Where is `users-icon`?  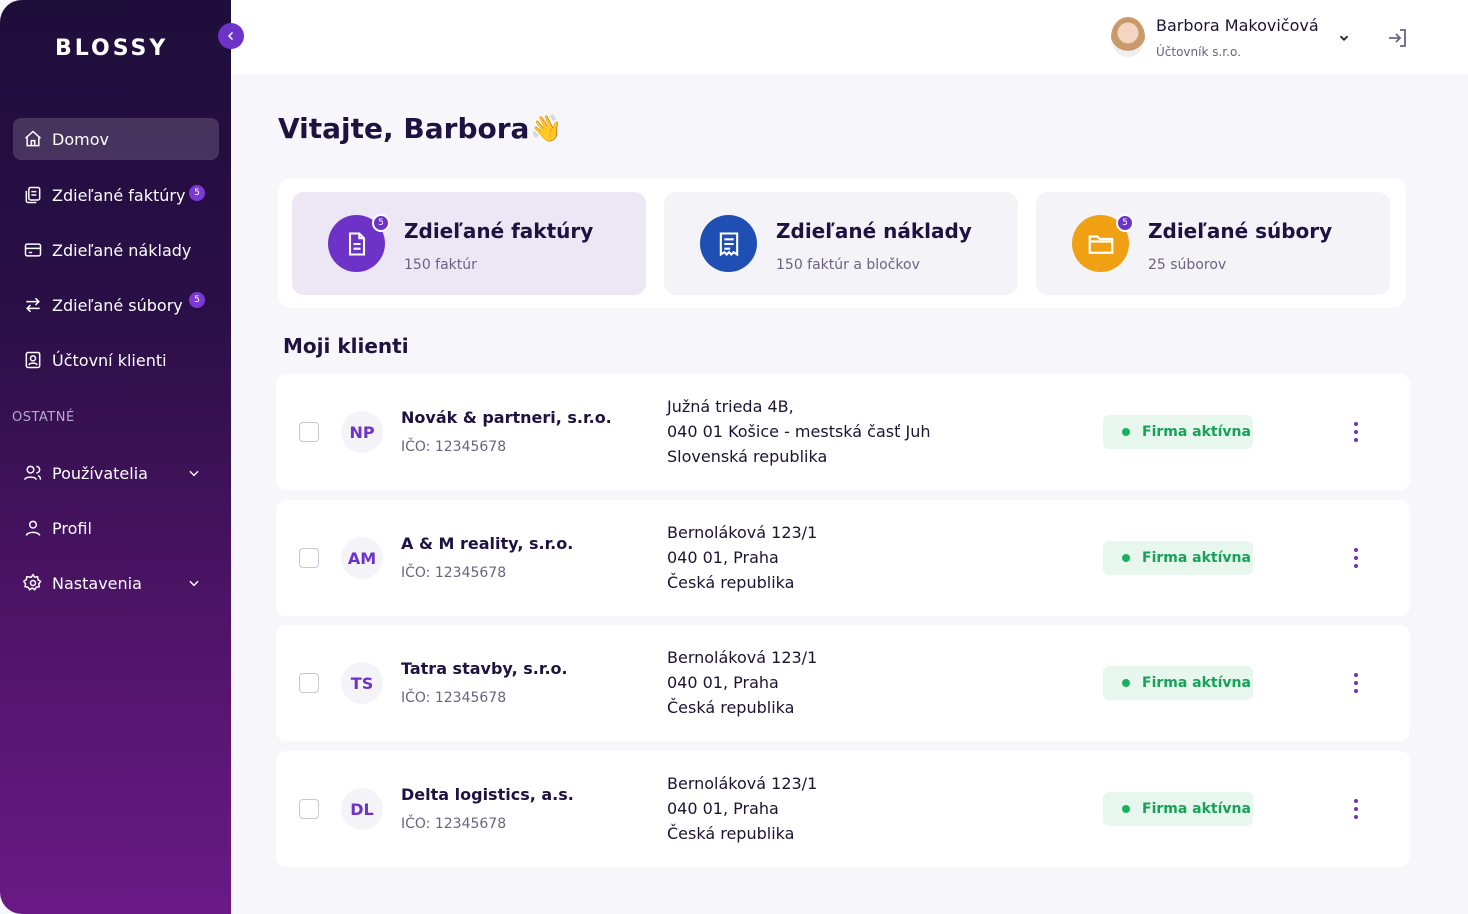
users-icon is located at coordinates (33, 473).